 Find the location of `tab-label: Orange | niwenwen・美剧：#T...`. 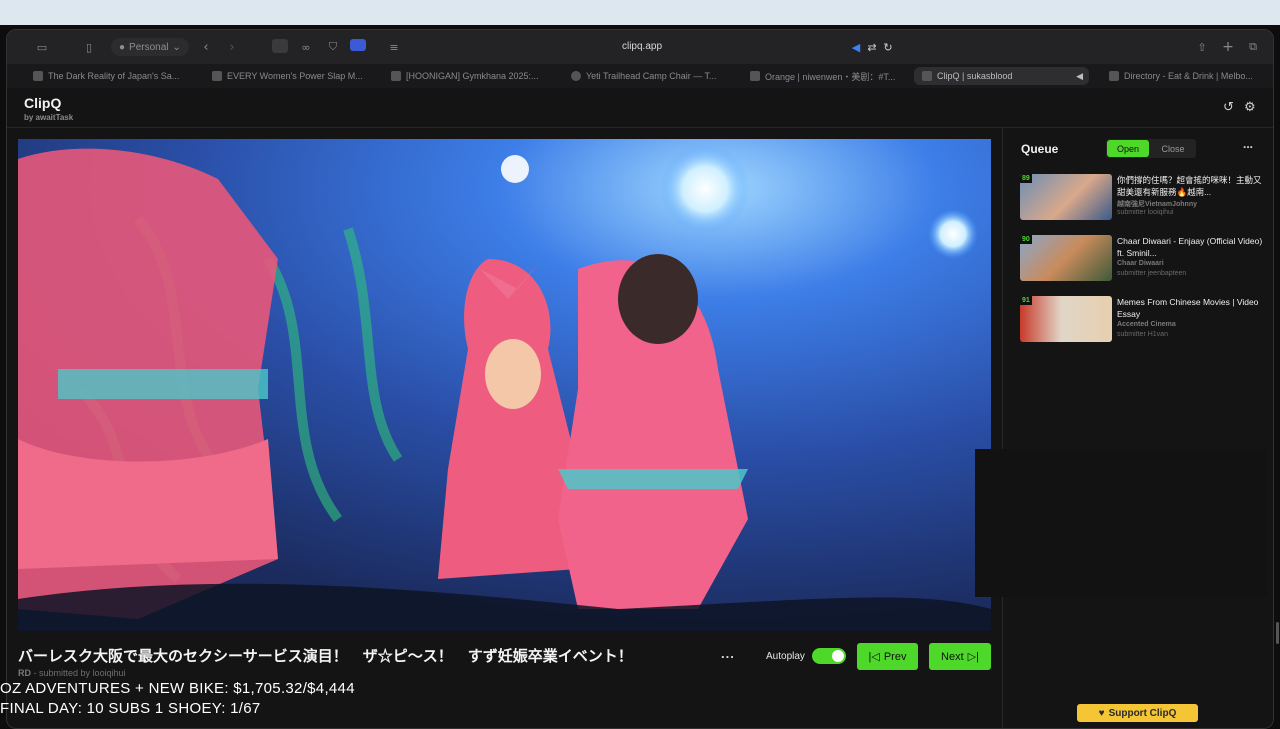

tab-label: Orange | niwenwen・美剧：#T... is located at coordinates (830, 76).